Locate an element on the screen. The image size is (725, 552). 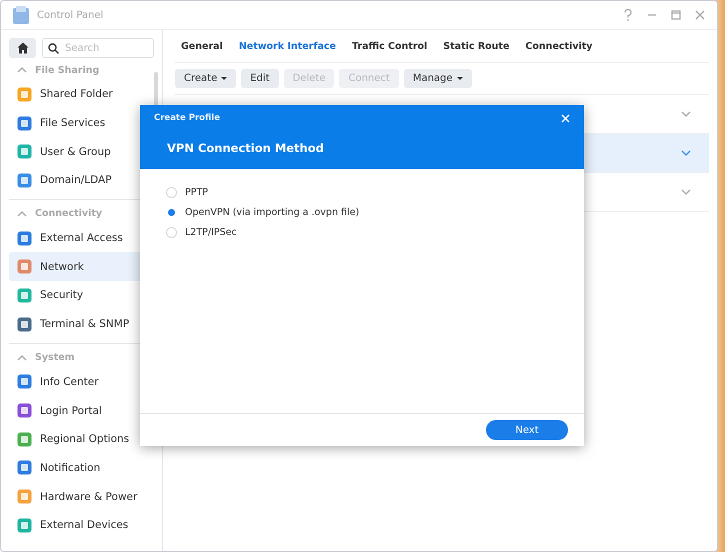
tab: Connectivity is located at coordinates (559, 46).